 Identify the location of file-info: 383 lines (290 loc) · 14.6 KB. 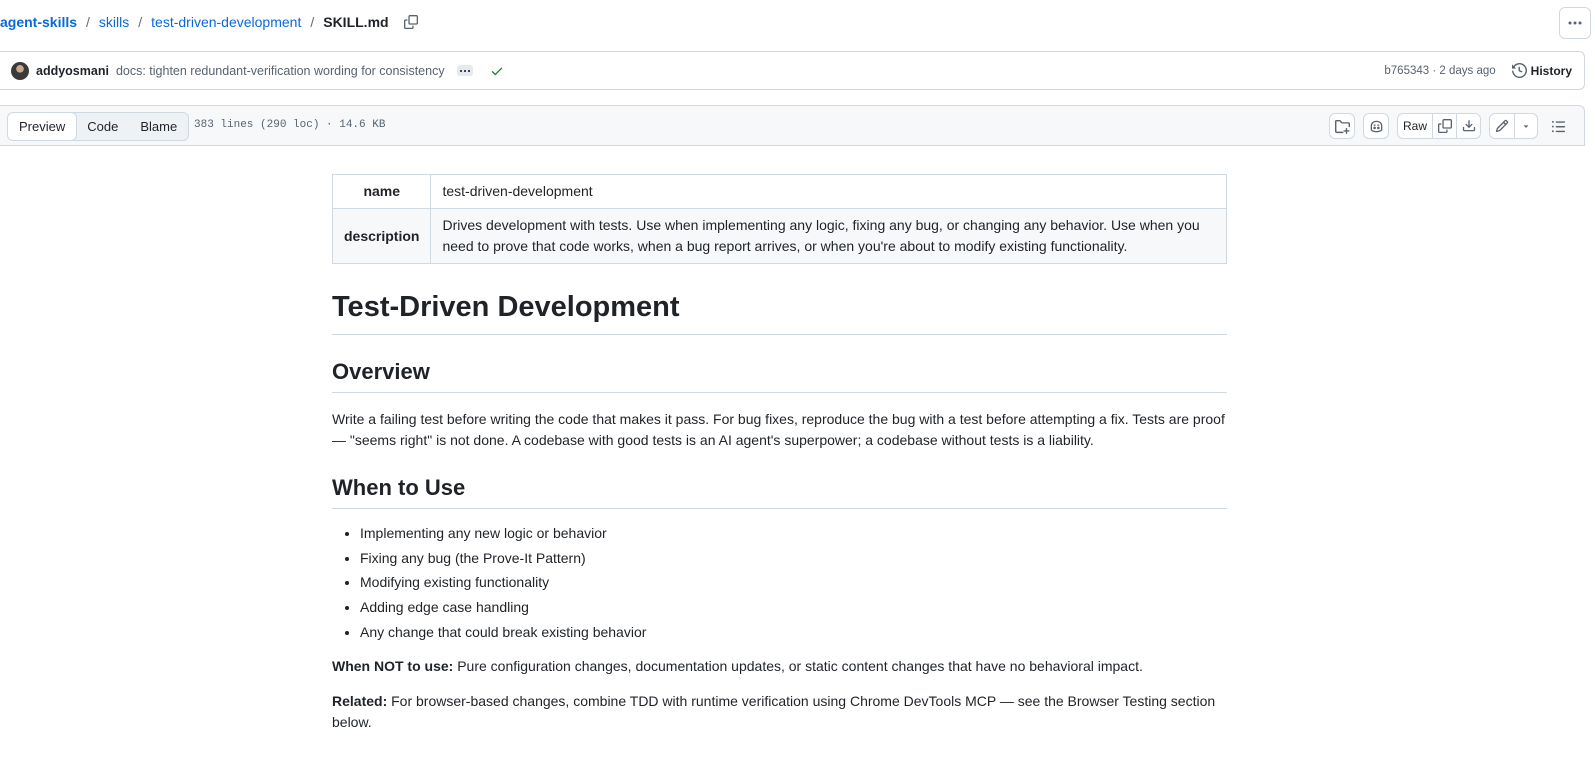
(290, 125).